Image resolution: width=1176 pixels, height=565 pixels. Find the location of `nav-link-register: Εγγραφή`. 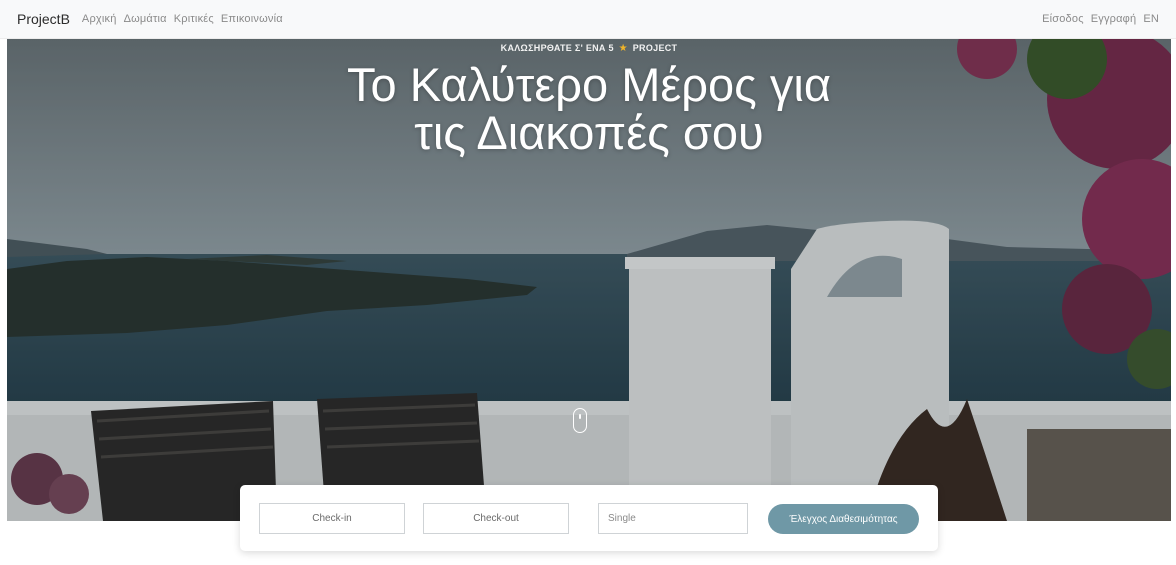

nav-link-register: Εγγραφή is located at coordinates (1114, 19).